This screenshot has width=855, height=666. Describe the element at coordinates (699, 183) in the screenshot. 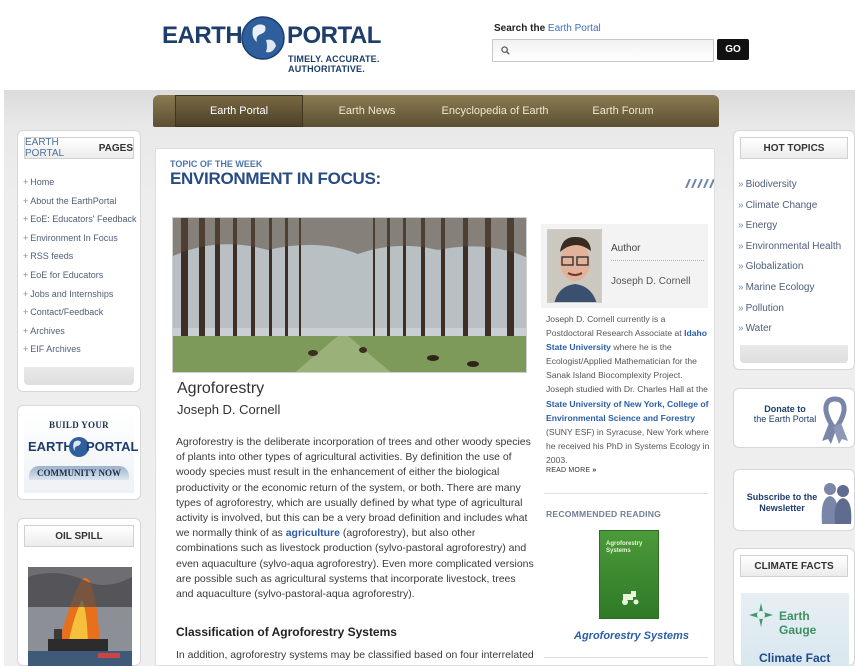

I see `decorative-hatch-icon` at that location.